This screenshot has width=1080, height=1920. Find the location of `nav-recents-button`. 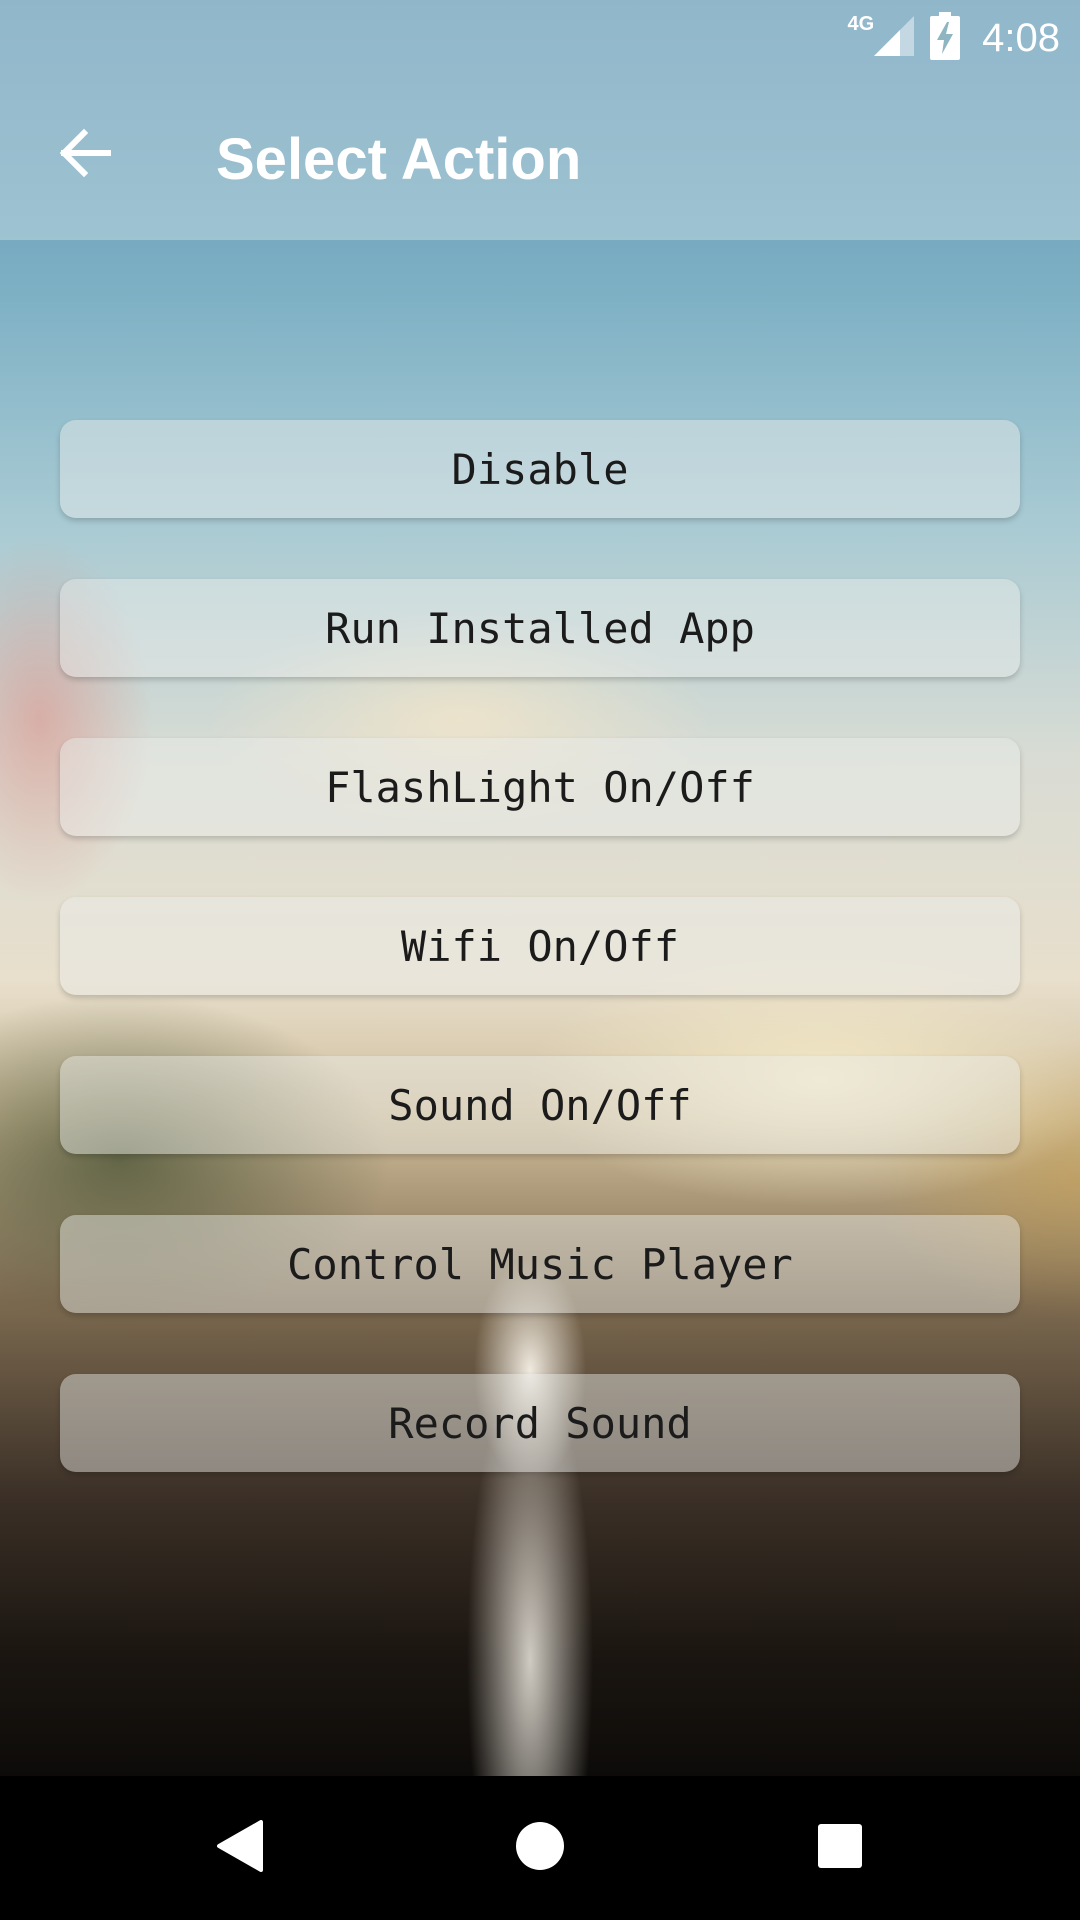

nav-recents-button is located at coordinates (840, 1848).